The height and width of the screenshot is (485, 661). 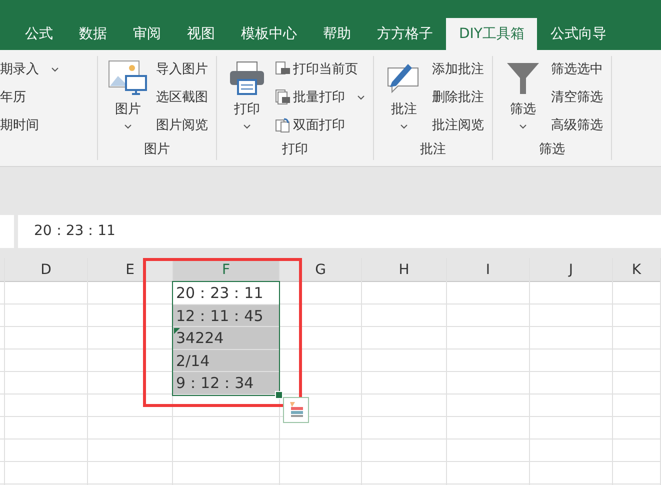 I want to click on ribbon-button: 双面打印, so click(x=320, y=125).